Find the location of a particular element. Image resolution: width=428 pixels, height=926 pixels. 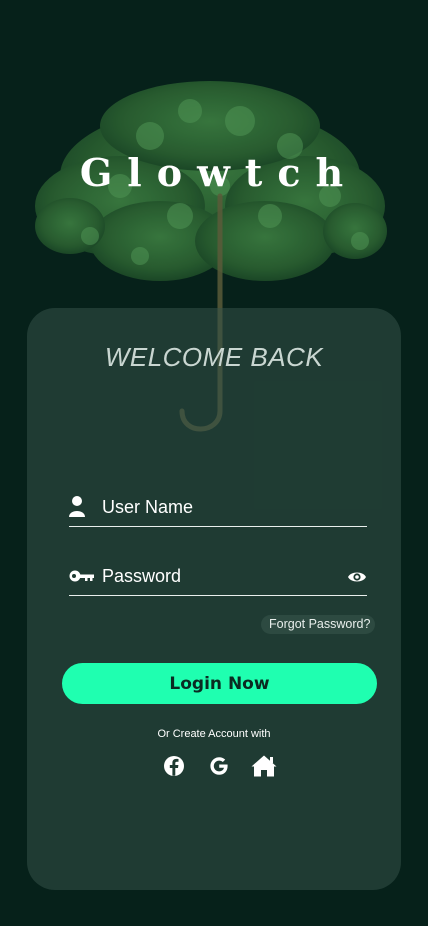

username-field is located at coordinates (218, 509).